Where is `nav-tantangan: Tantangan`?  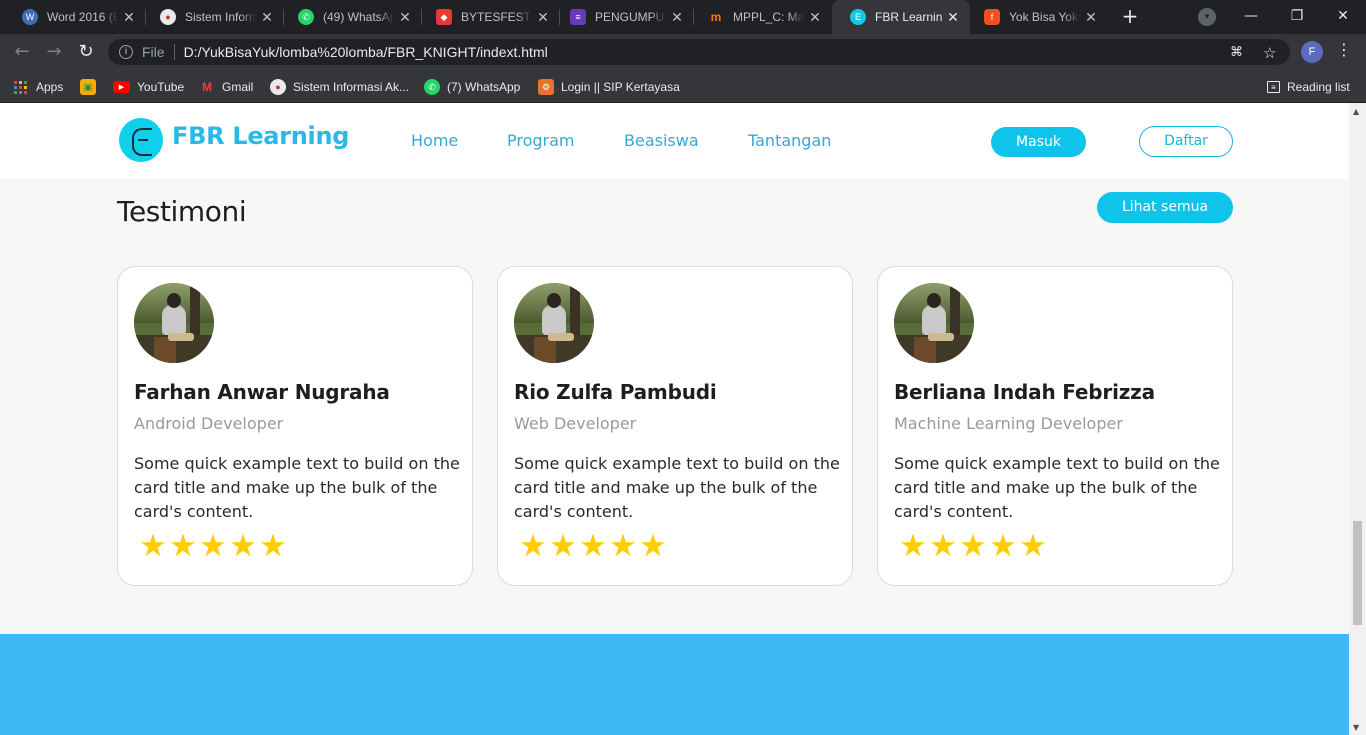 nav-tantangan: Tantangan is located at coordinates (789, 140).